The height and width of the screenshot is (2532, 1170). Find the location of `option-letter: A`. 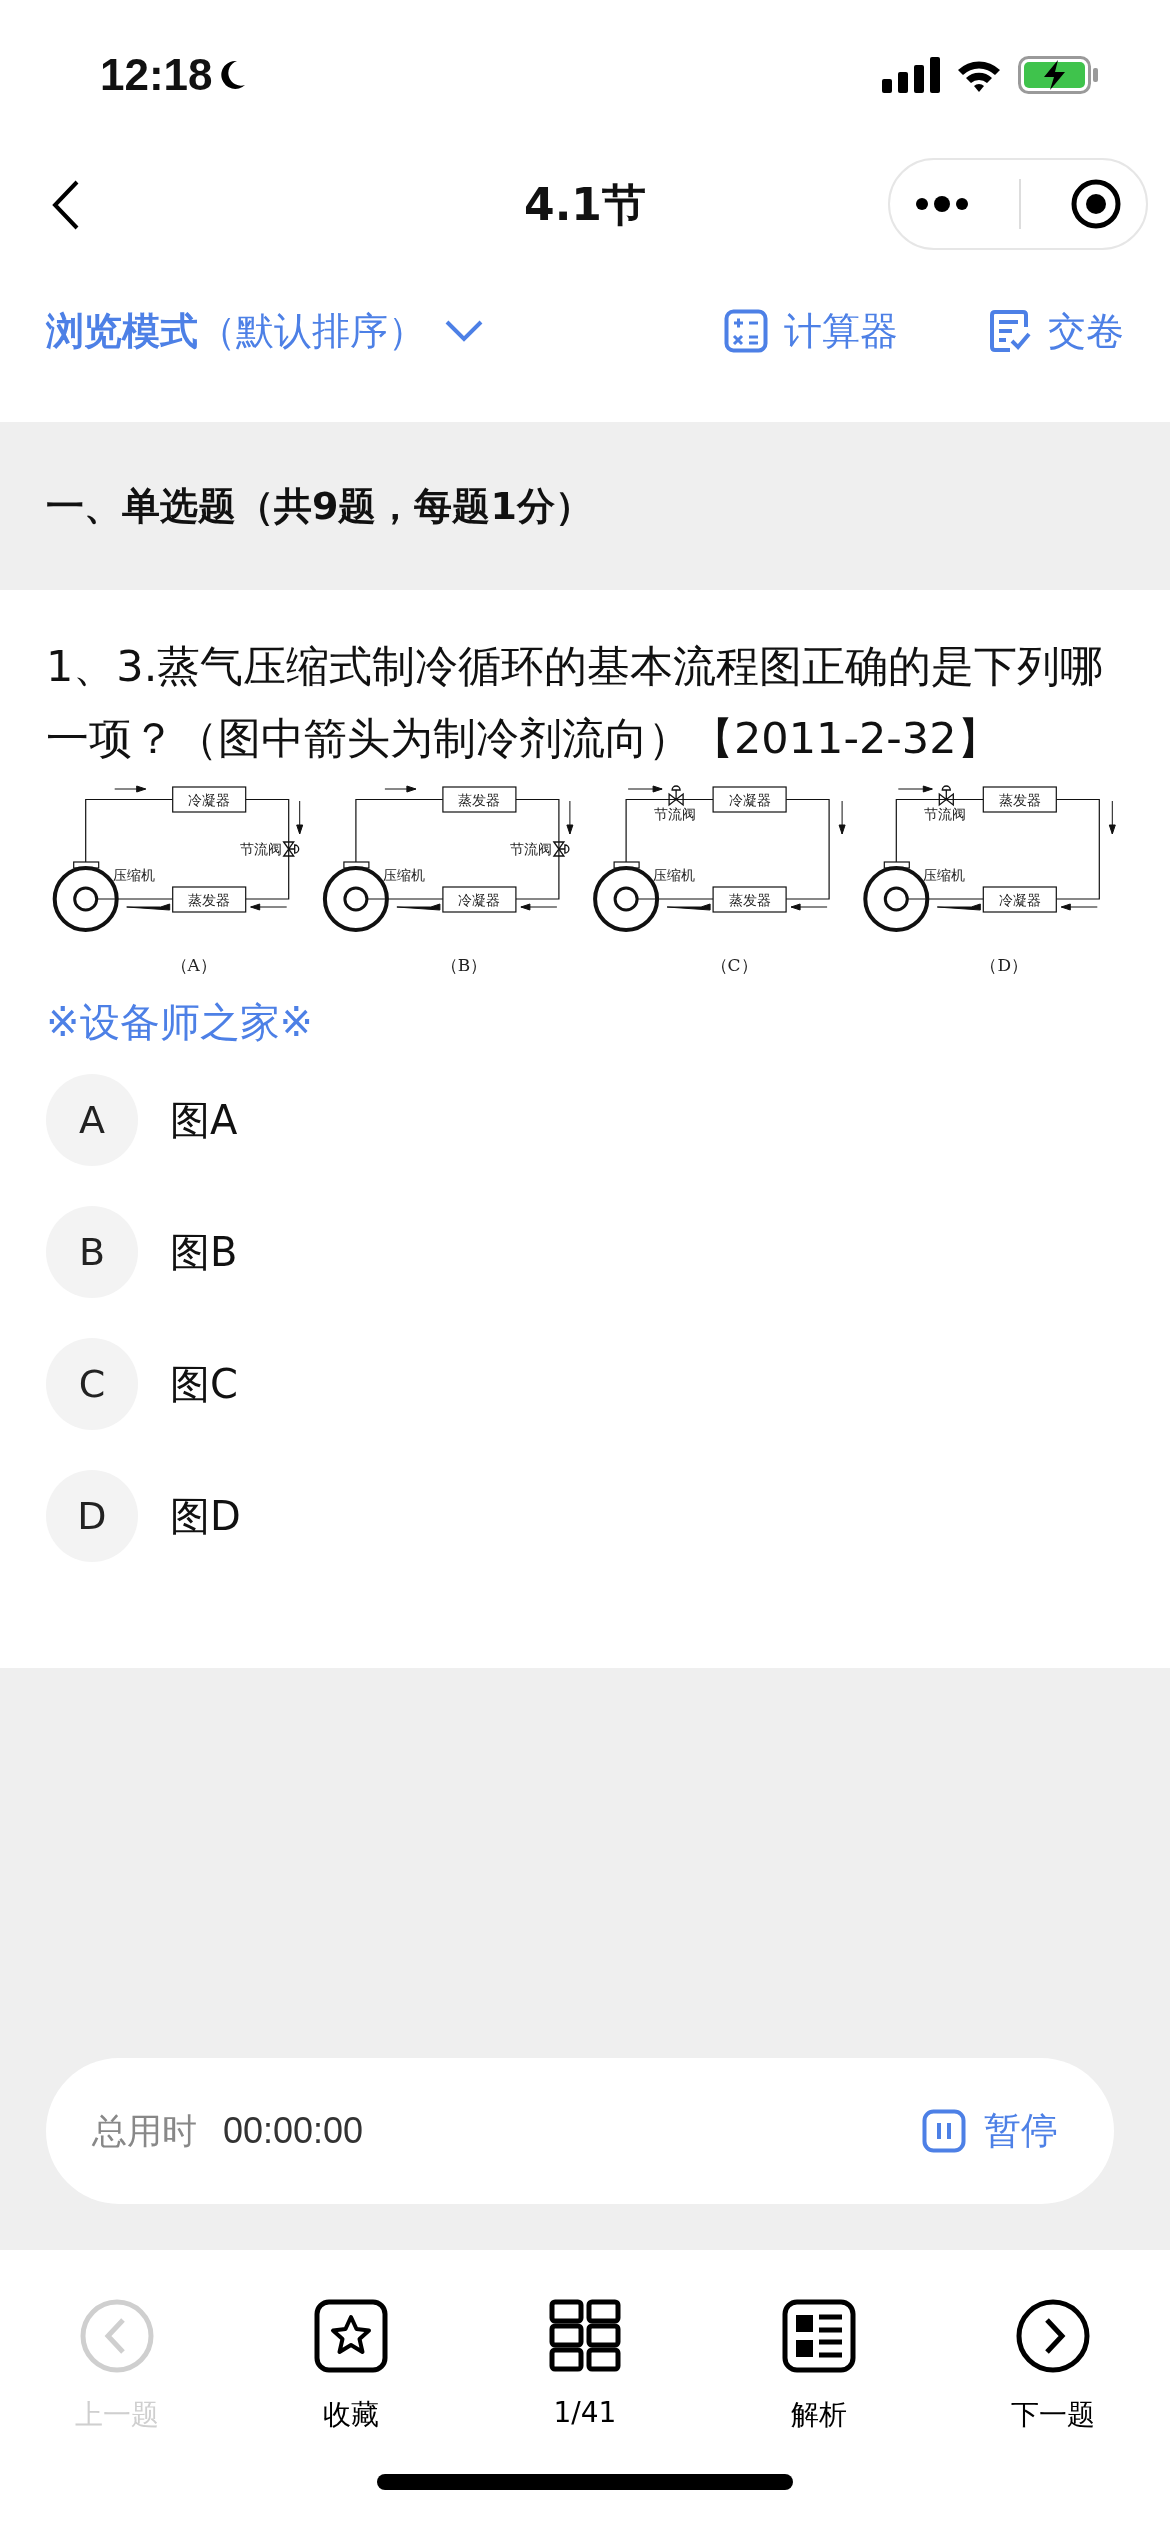

option-letter: A is located at coordinates (92, 1120).